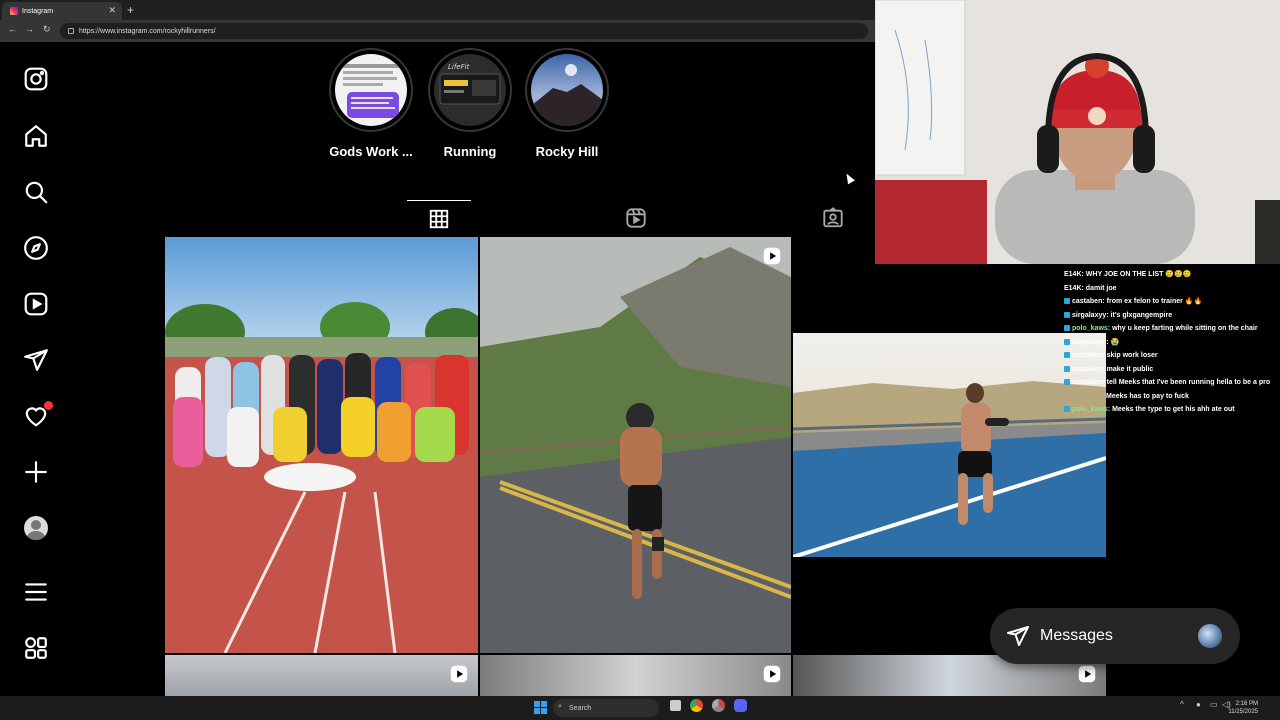 The image size is (1280, 720). I want to click on grid-icon, so click(439, 218).